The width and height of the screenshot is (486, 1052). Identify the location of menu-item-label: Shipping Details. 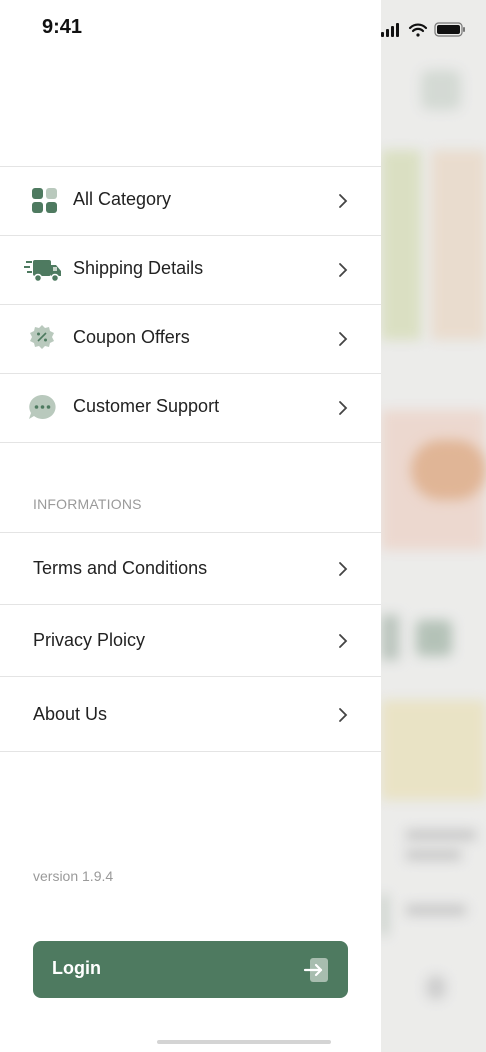
(138, 268).